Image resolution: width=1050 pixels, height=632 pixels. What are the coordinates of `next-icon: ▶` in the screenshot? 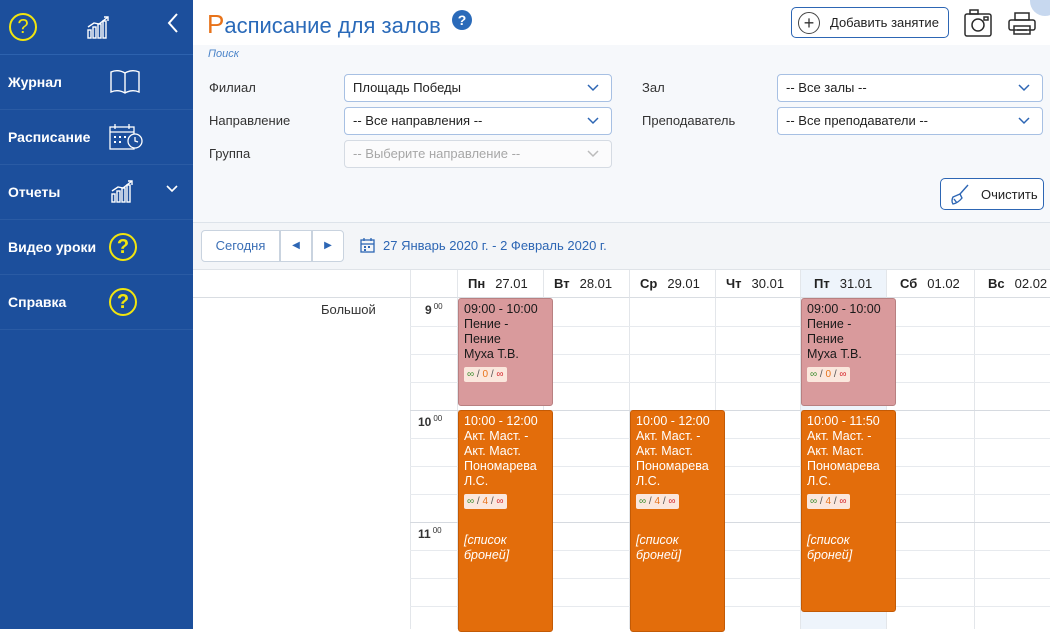 It's located at (328, 245).